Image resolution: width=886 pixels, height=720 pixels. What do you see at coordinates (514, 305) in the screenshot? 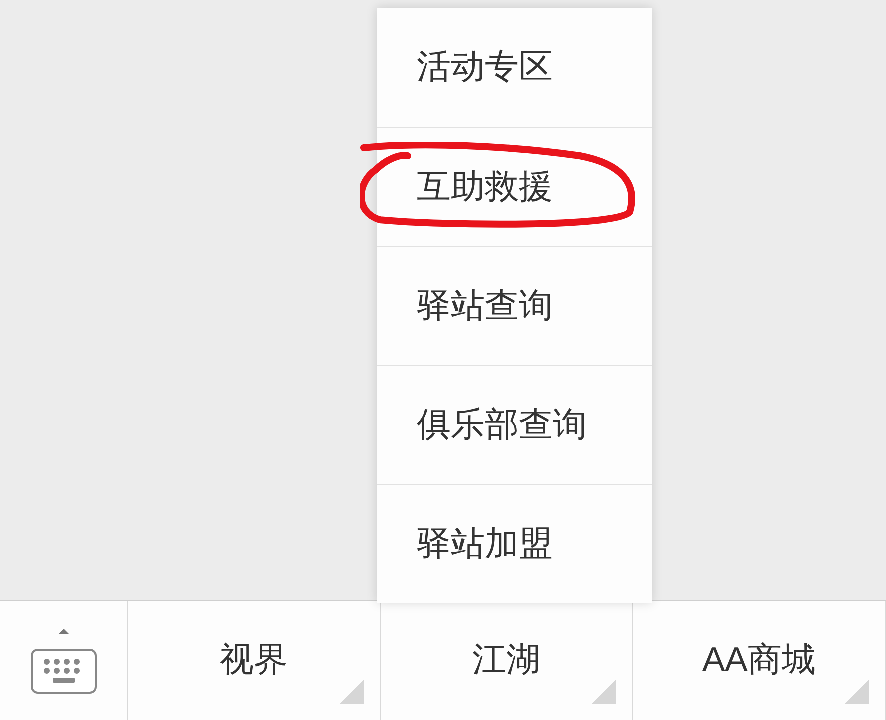
I see `menu-item: 驿站查询` at bounding box center [514, 305].